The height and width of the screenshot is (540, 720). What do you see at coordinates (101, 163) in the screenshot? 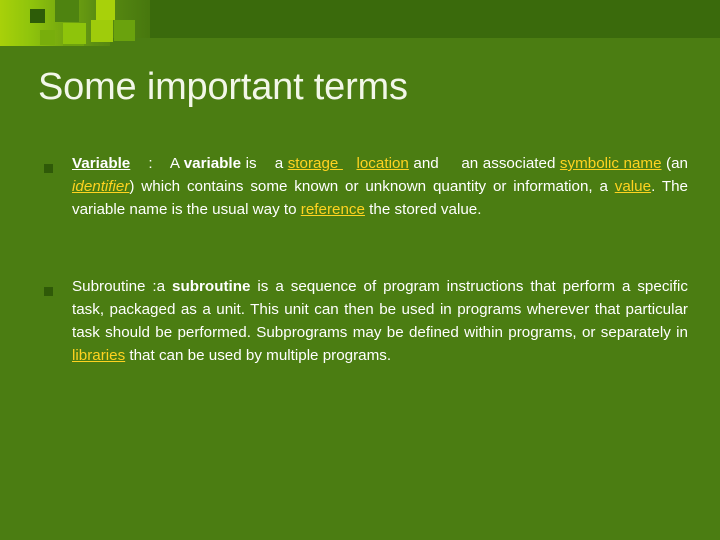
I see `link-variable: Variable` at bounding box center [101, 163].